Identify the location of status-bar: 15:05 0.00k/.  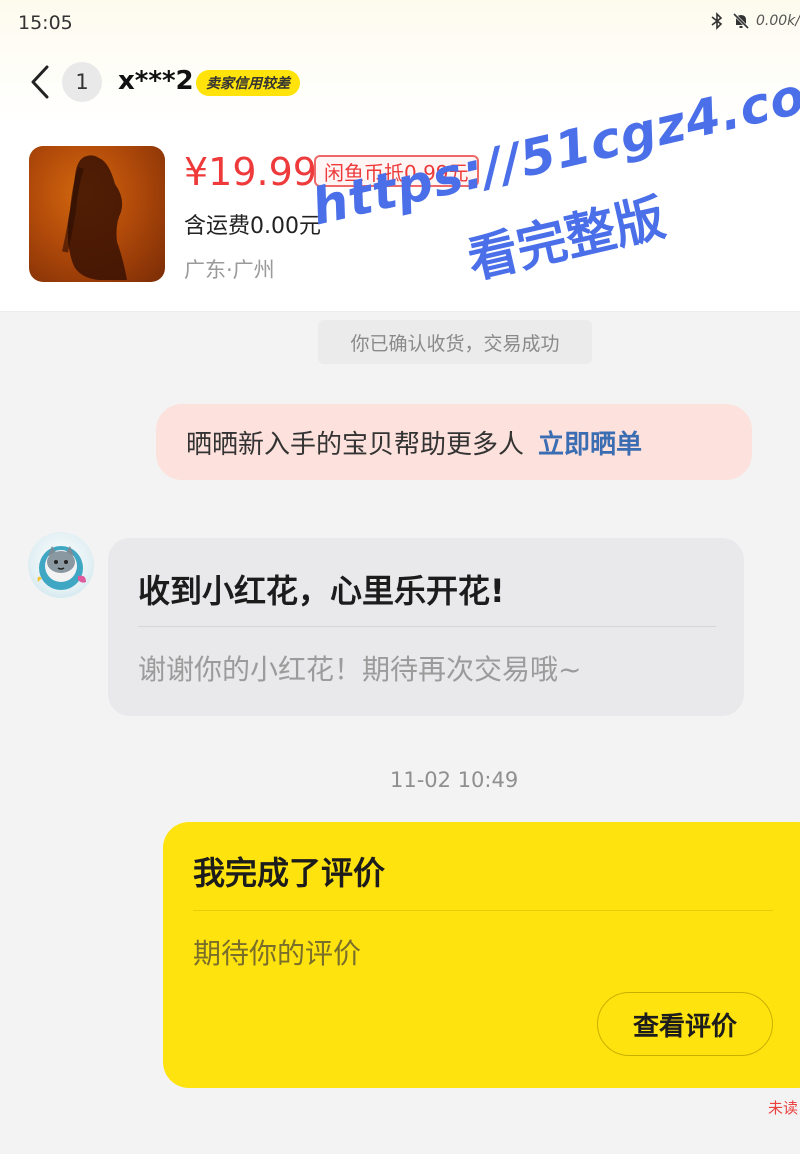
(400, 22).